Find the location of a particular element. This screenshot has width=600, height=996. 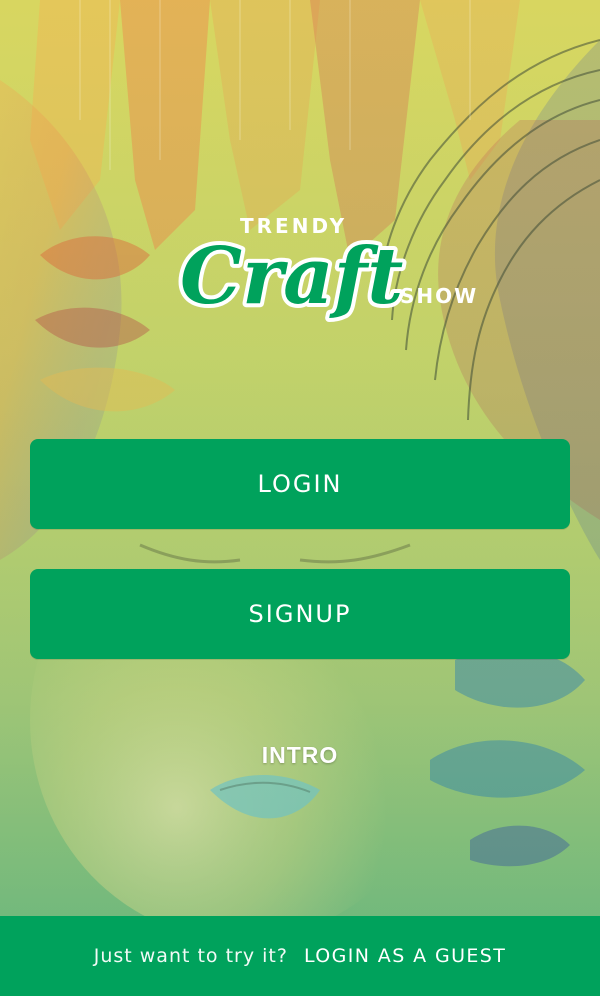

app-logo: TRENDY Craft SHOW is located at coordinates (330, 270).